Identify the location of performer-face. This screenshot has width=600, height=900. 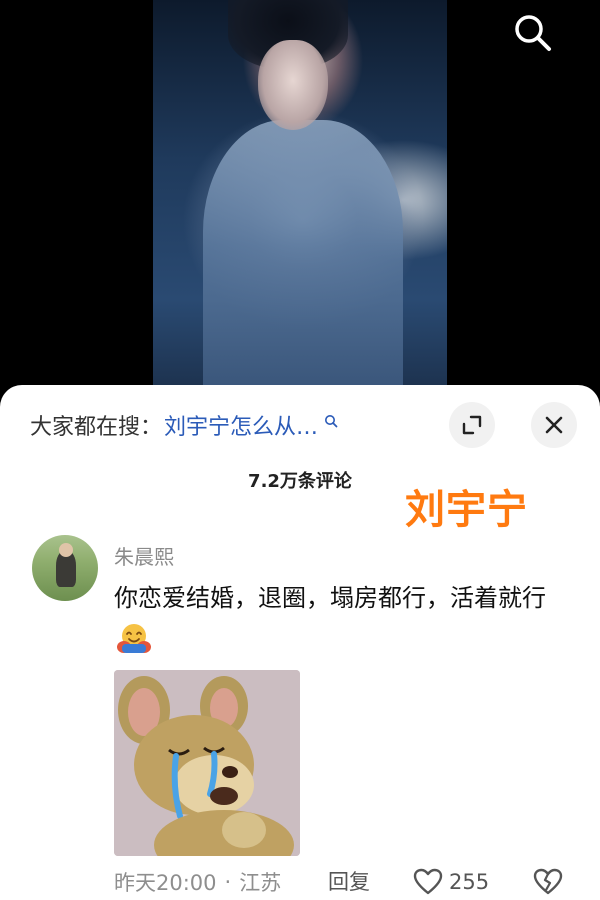
(293, 85).